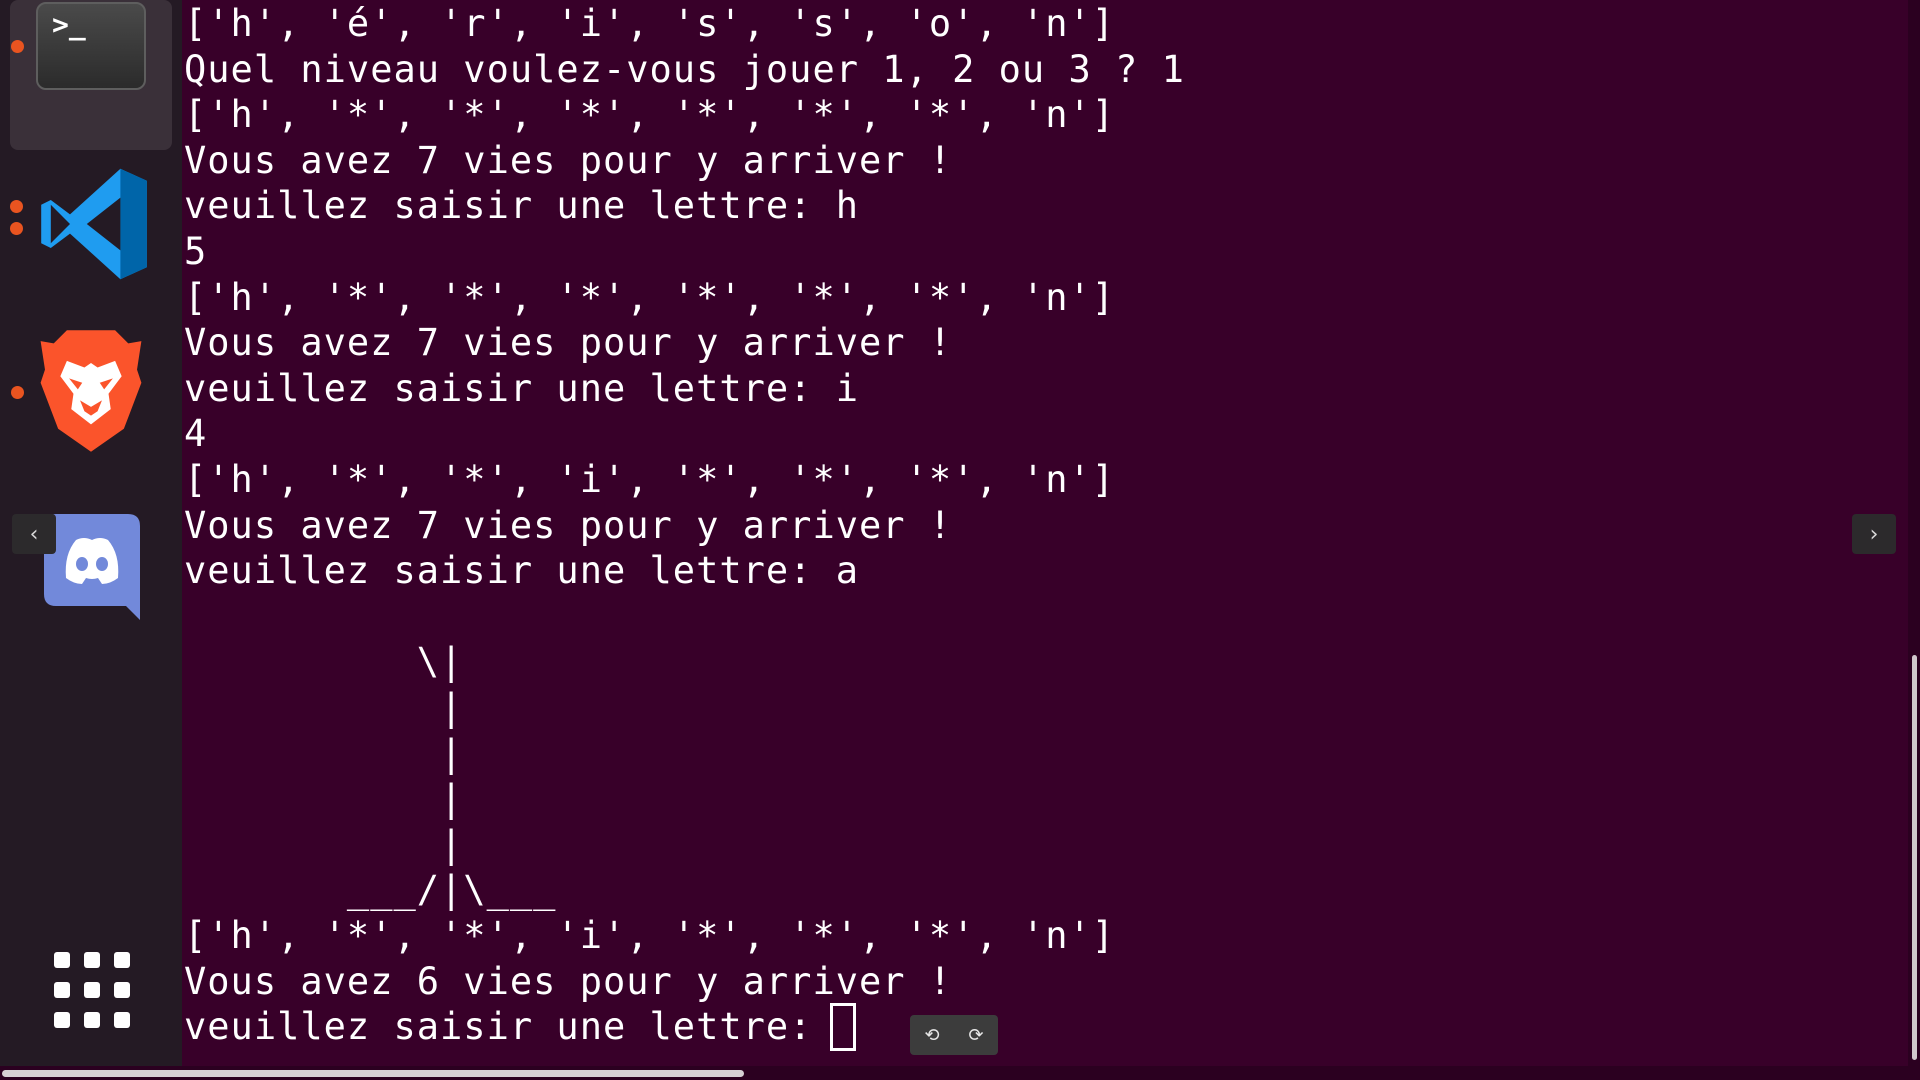 This screenshot has width=1920, height=1080. I want to click on terminal-line: ['h', 'é', 'r', 'i', 's', 's', 'o', 'n'], so click(650, 23).